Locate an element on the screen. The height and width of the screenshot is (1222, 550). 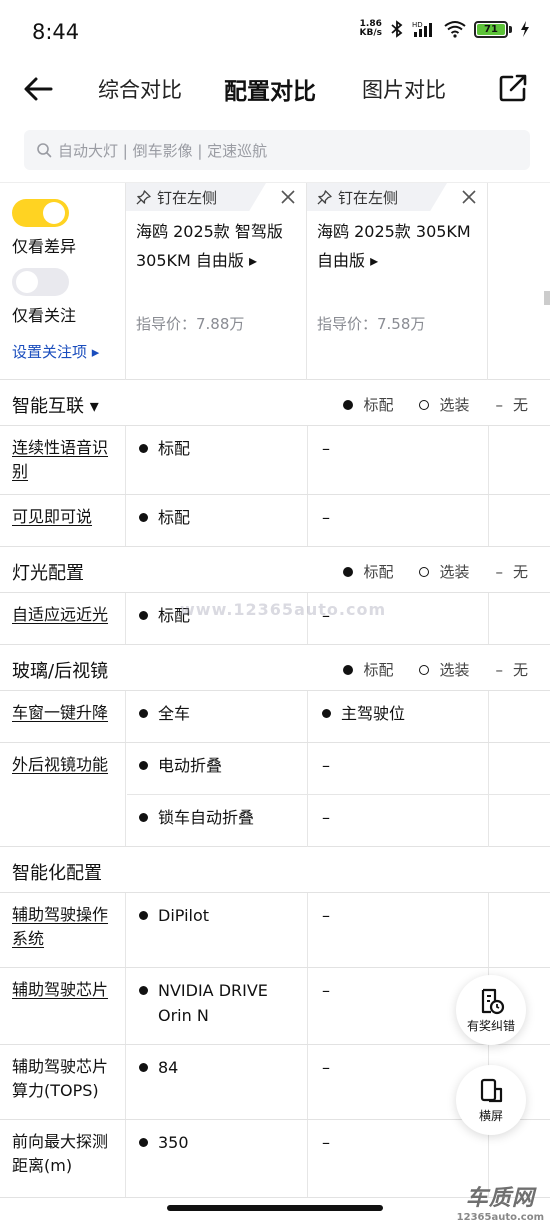
car-price: 指导价：7.88万 is located at coordinates (190, 324).